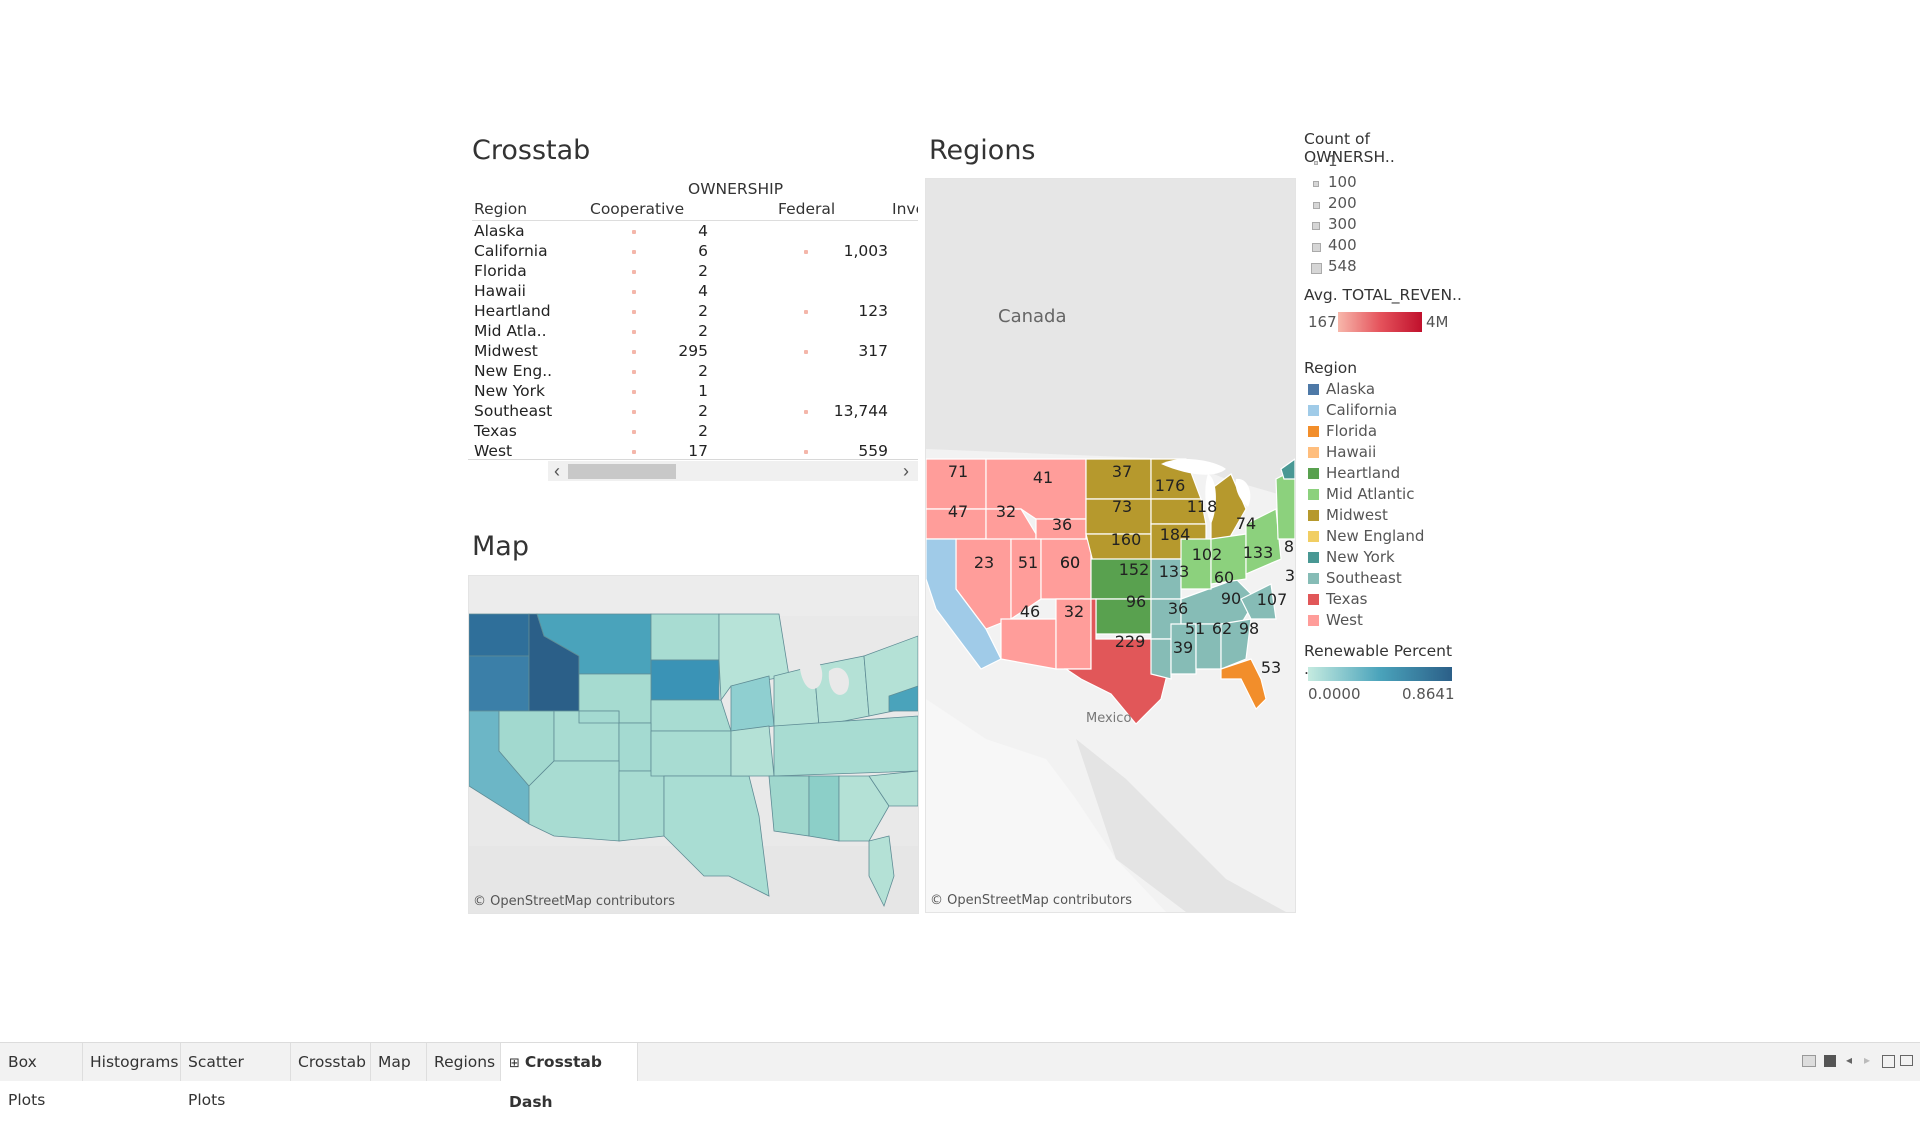  Describe the element at coordinates (905, 209) in the screenshot. I see `investor-column-header: Inve` at that location.